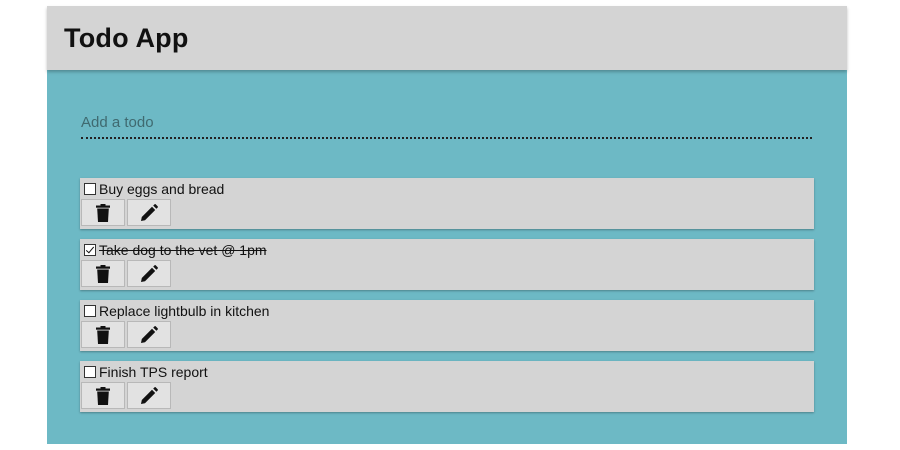 This screenshot has width=900, height=450. I want to click on add-todo-input, so click(446, 124).